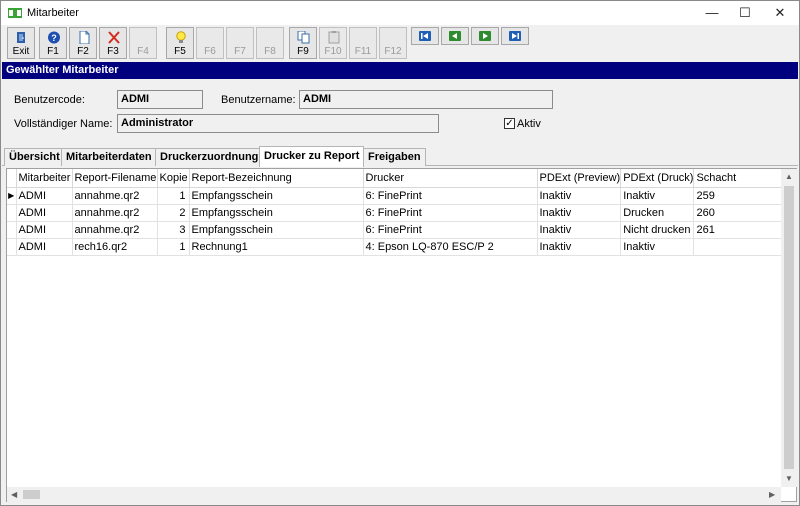 This screenshot has height=506, width=800. I want to click on table-cell: Drucken, so click(657, 213).